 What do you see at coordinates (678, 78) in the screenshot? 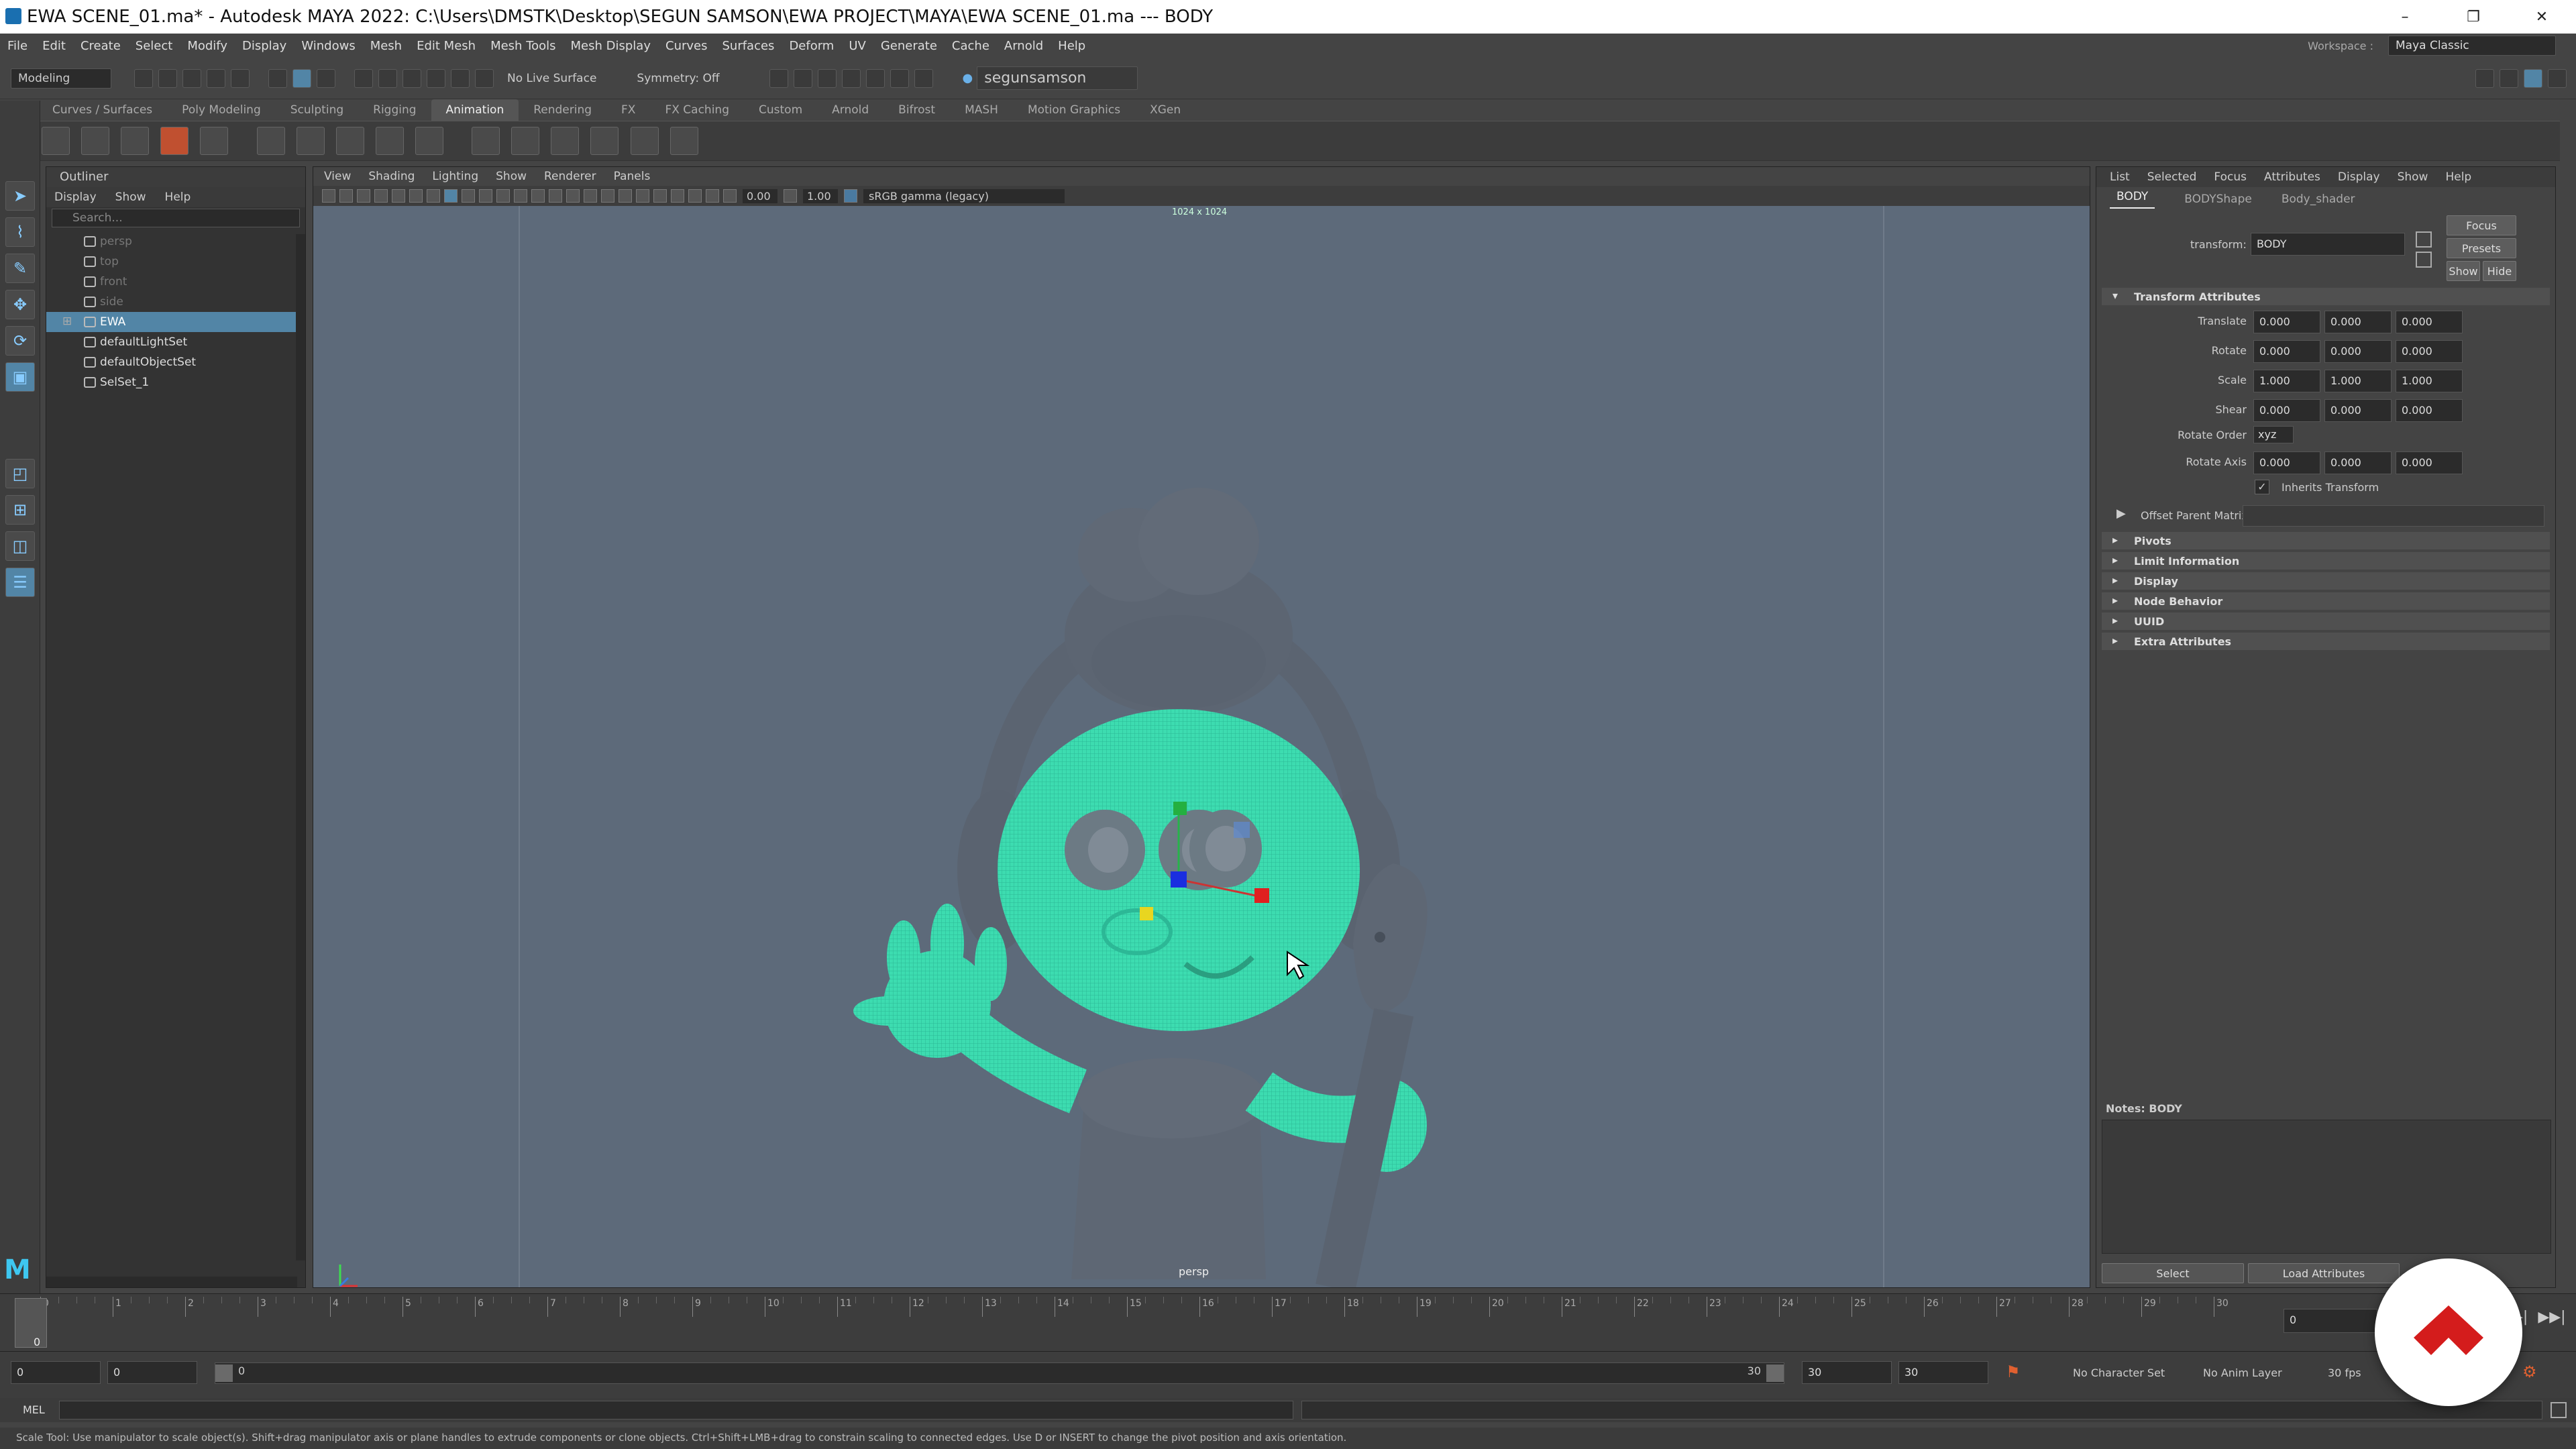
I see `symmetry-dropdown: Symmetry: Off` at bounding box center [678, 78].